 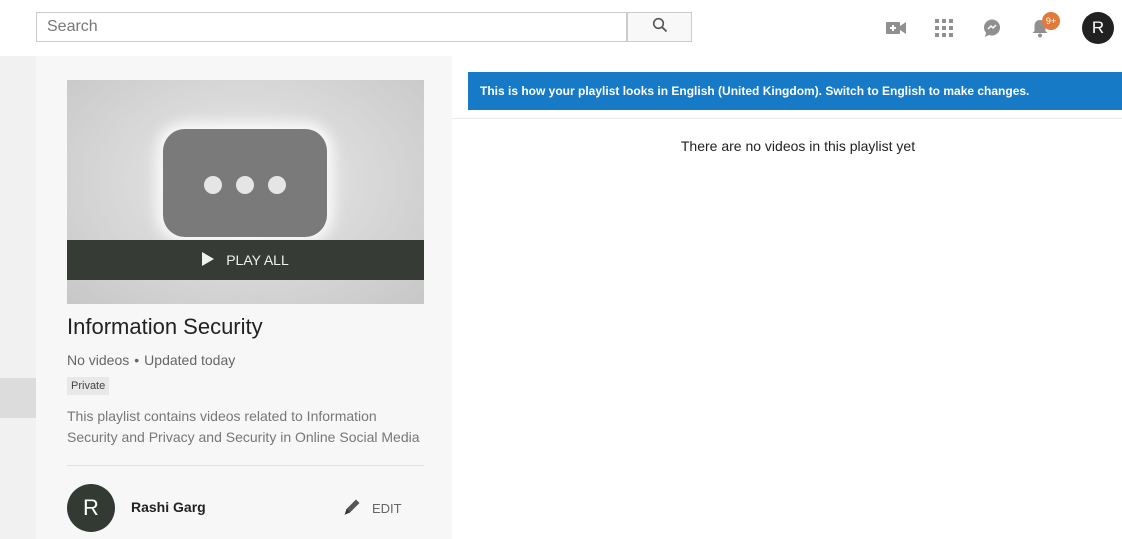 I want to click on playlist-thumbnail: PLAY ALL, so click(x=245, y=192).